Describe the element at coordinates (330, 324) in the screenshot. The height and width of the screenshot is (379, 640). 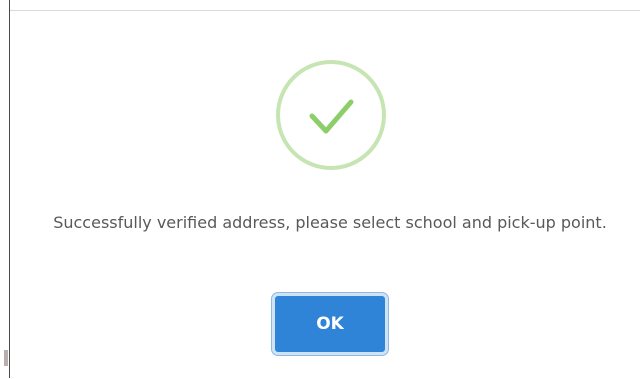
I see `ok-button: OK` at that location.